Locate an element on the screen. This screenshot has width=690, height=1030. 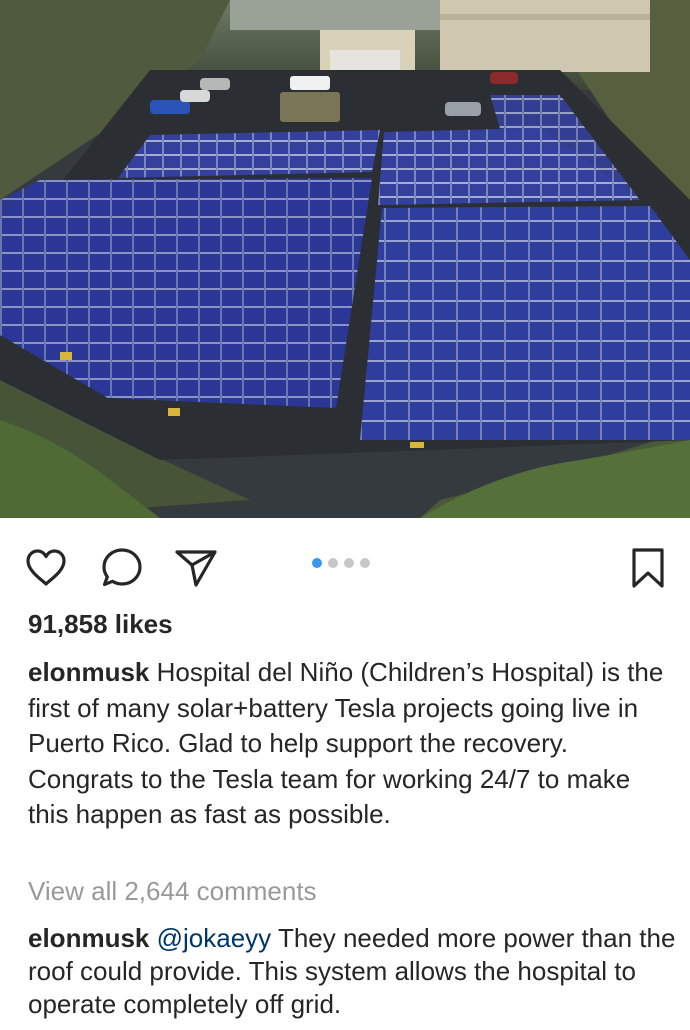
paper-plane-icon is located at coordinates (196, 568).